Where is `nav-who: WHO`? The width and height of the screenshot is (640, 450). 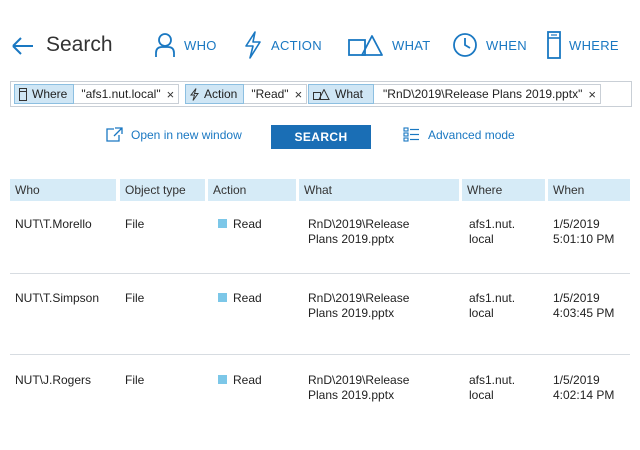 nav-who: WHO is located at coordinates (185, 45).